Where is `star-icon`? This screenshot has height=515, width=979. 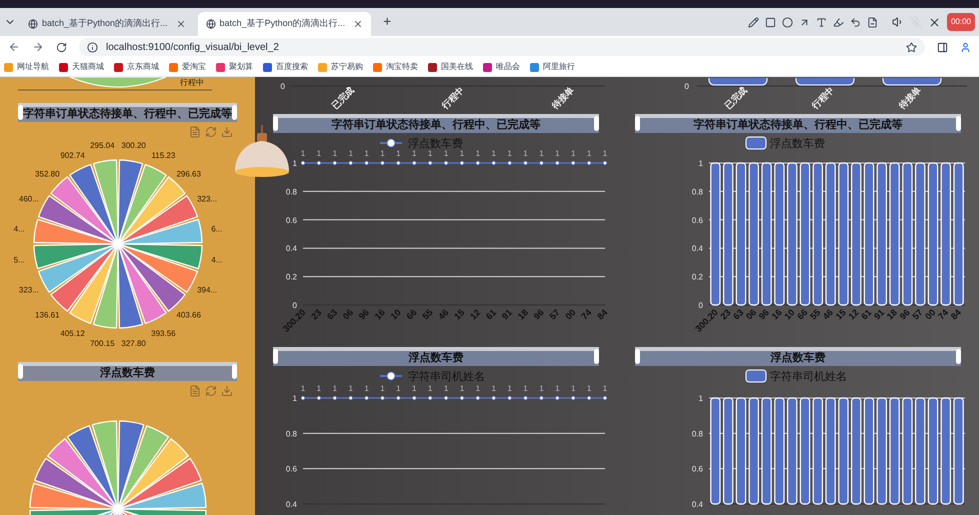 star-icon is located at coordinates (911, 47).